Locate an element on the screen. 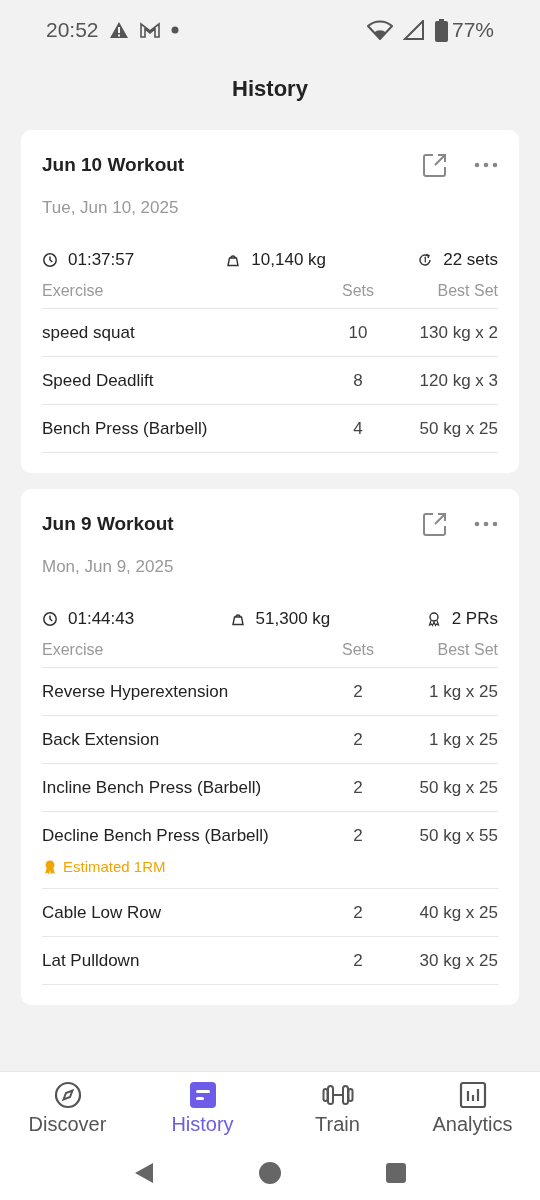 This screenshot has width=540, height=1200. exercise-name: Speed Deadlift is located at coordinates (98, 381).